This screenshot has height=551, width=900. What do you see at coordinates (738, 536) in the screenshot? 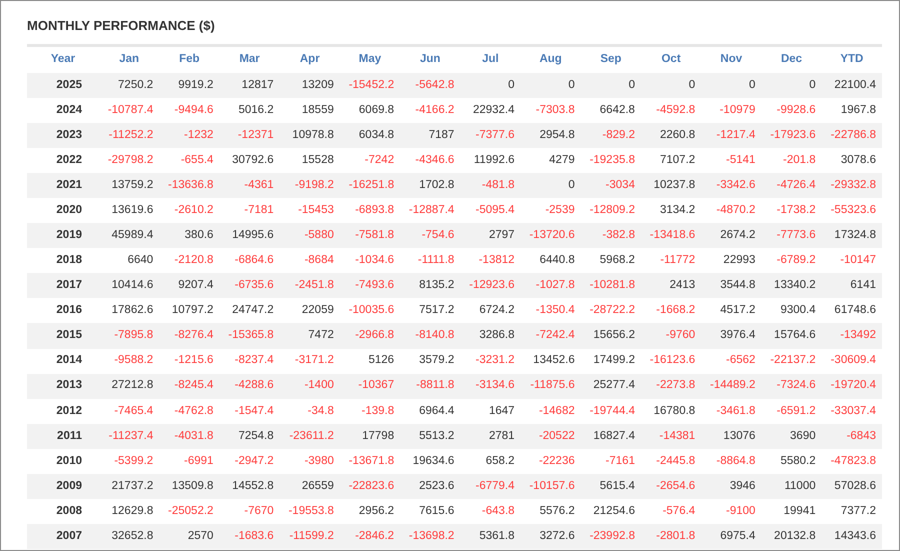
I see `value-text: 6975.4` at bounding box center [738, 536].